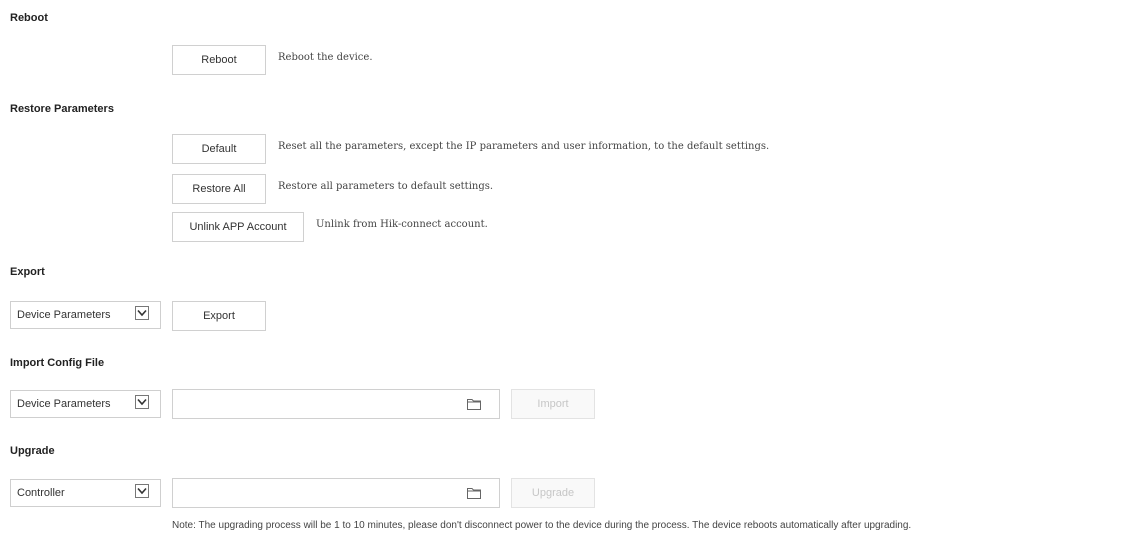  I want to click on import-file-path-input, so click(336, 404).